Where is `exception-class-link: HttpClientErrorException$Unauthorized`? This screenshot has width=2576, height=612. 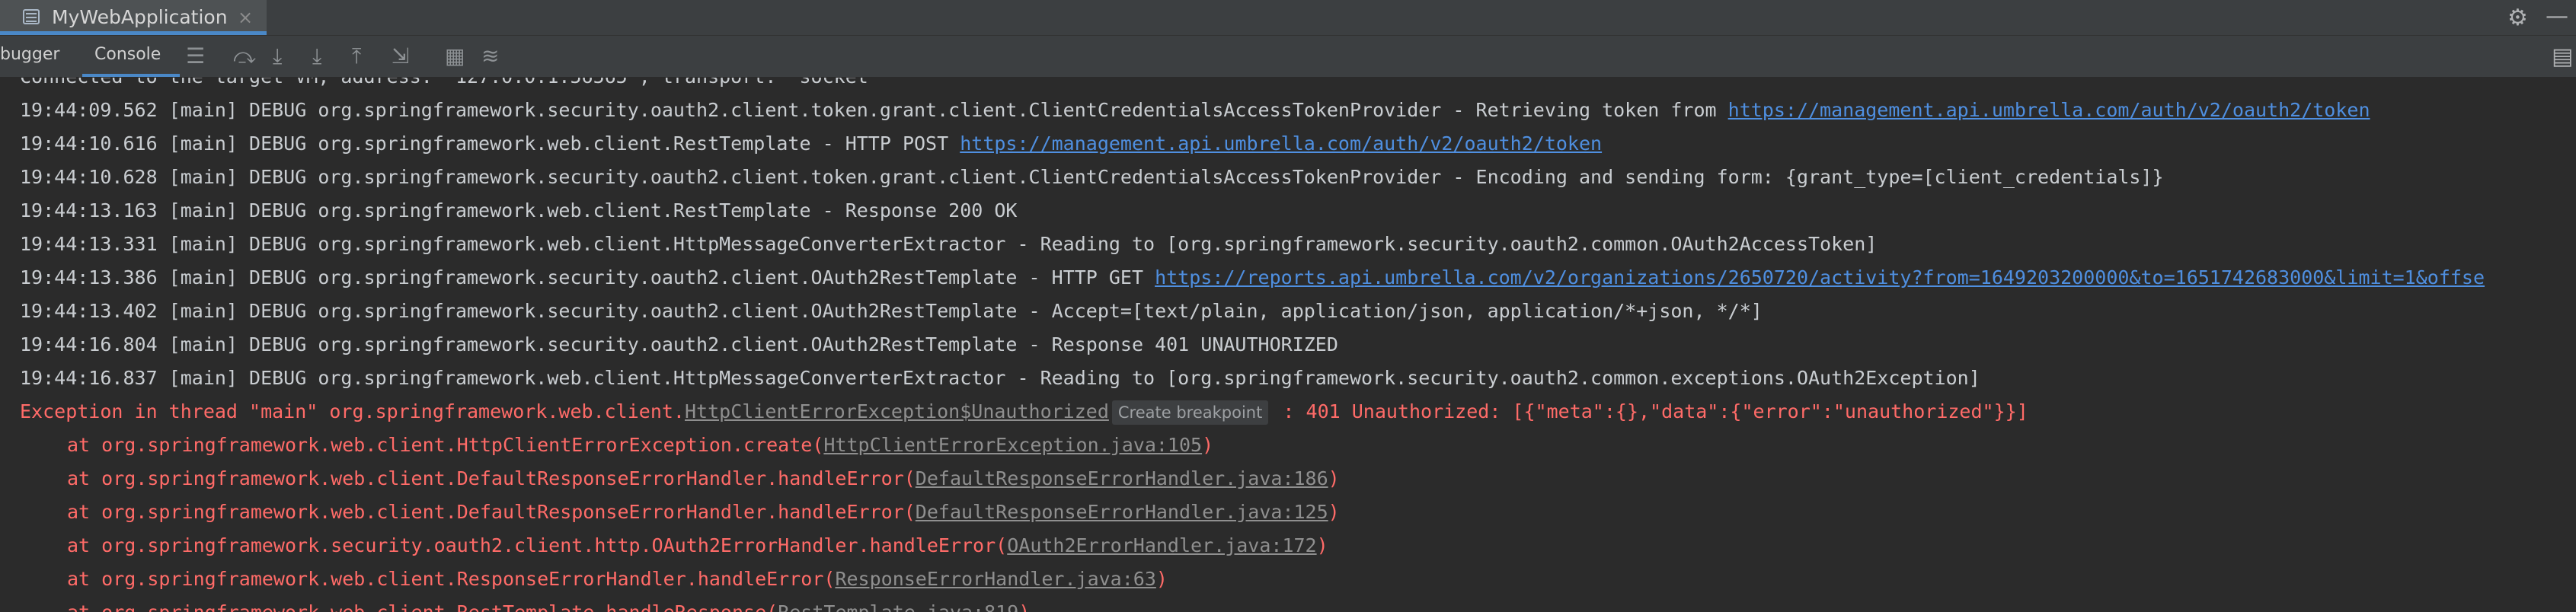 exception-class-link: HttpClientErrorException$Unauthorized is located at coordinates (897, 411).